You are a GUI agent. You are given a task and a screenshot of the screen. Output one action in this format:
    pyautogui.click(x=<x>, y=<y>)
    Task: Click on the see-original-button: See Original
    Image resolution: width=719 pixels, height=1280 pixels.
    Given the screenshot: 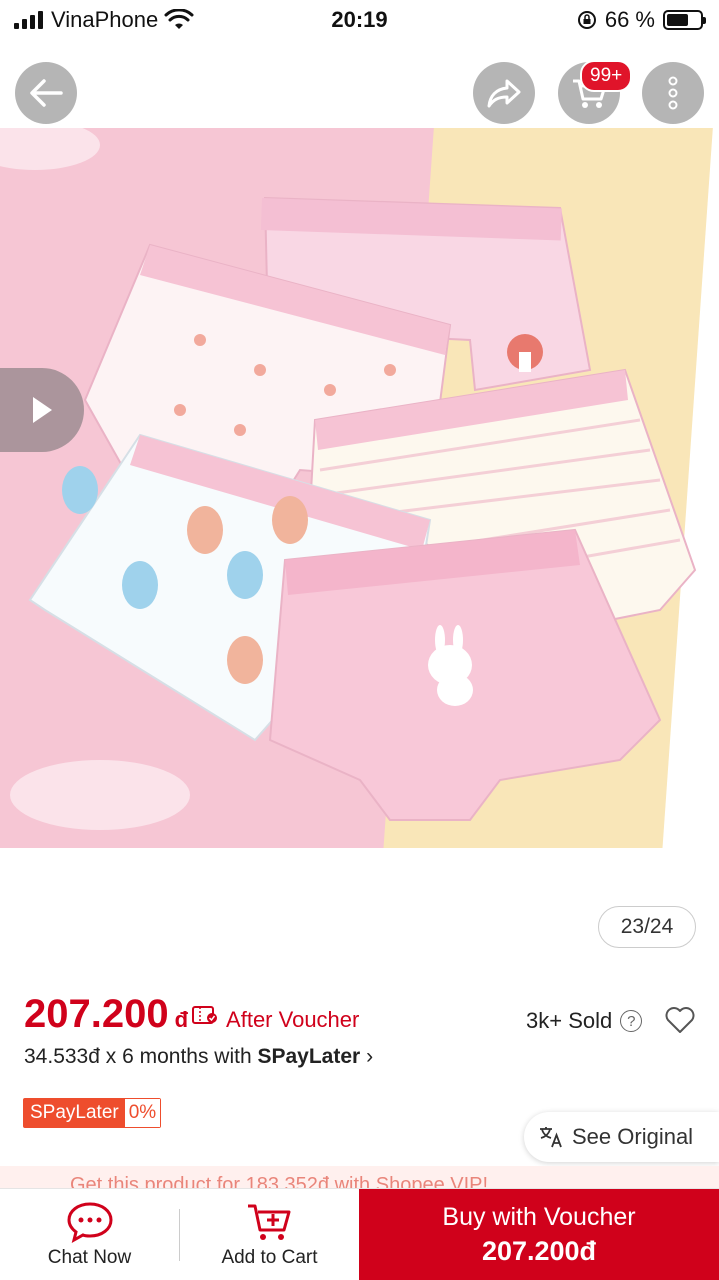 What is the action you would take?
    pyautogui.click(x=621, y=1137)
    